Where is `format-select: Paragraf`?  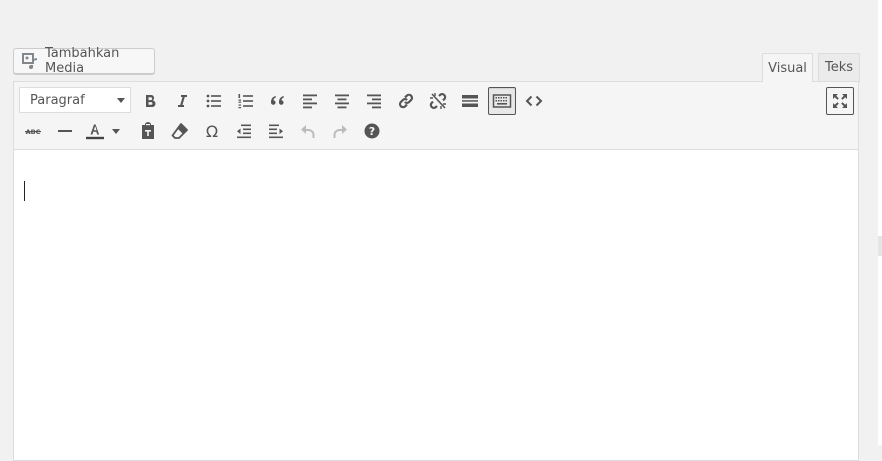 format-select: Paragraf is located at coordinates (75, 100).